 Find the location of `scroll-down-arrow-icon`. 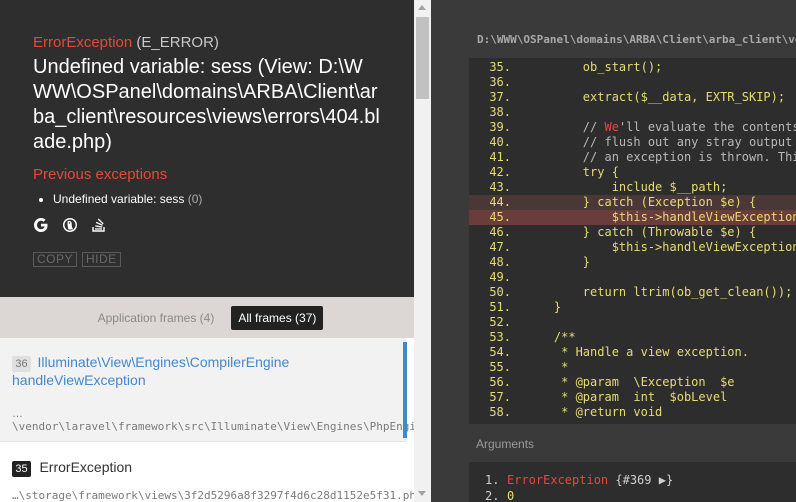

scroll-down-arrow-icon is located at coordinates (422, 493).